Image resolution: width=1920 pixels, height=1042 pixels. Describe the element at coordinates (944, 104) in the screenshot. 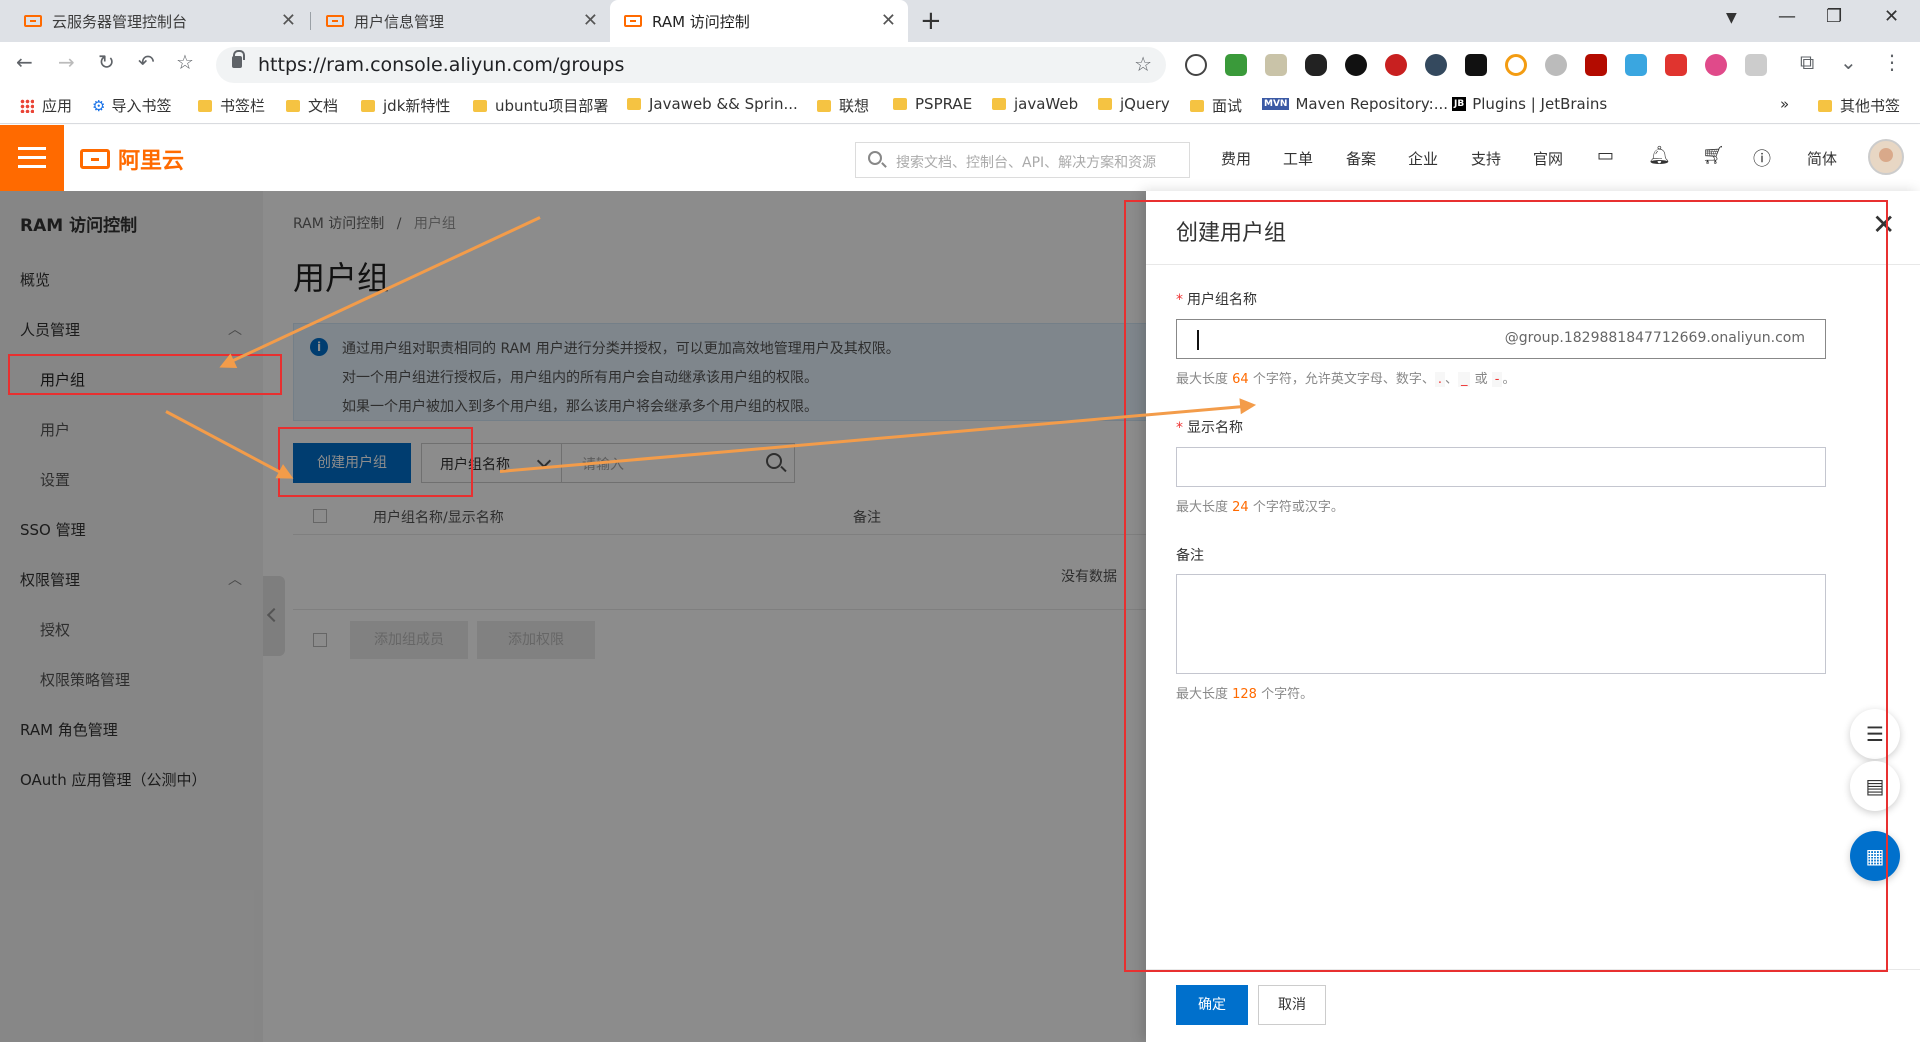

I see `bookmark-label: PSPRAE` at that location.